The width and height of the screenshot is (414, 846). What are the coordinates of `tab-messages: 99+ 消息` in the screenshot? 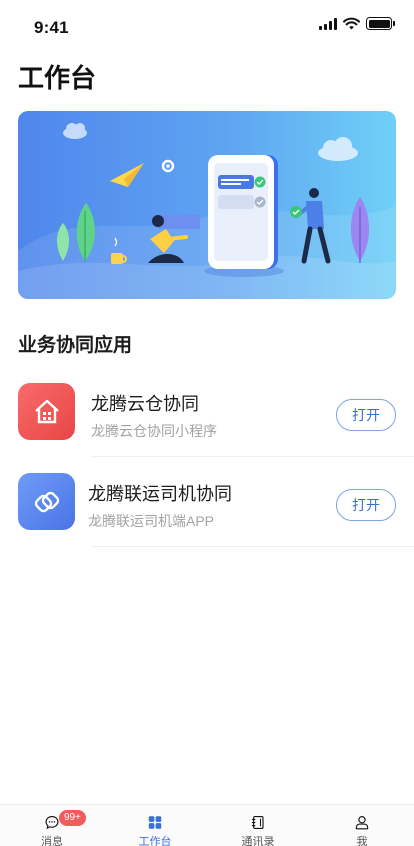 It's located at (54, 828).